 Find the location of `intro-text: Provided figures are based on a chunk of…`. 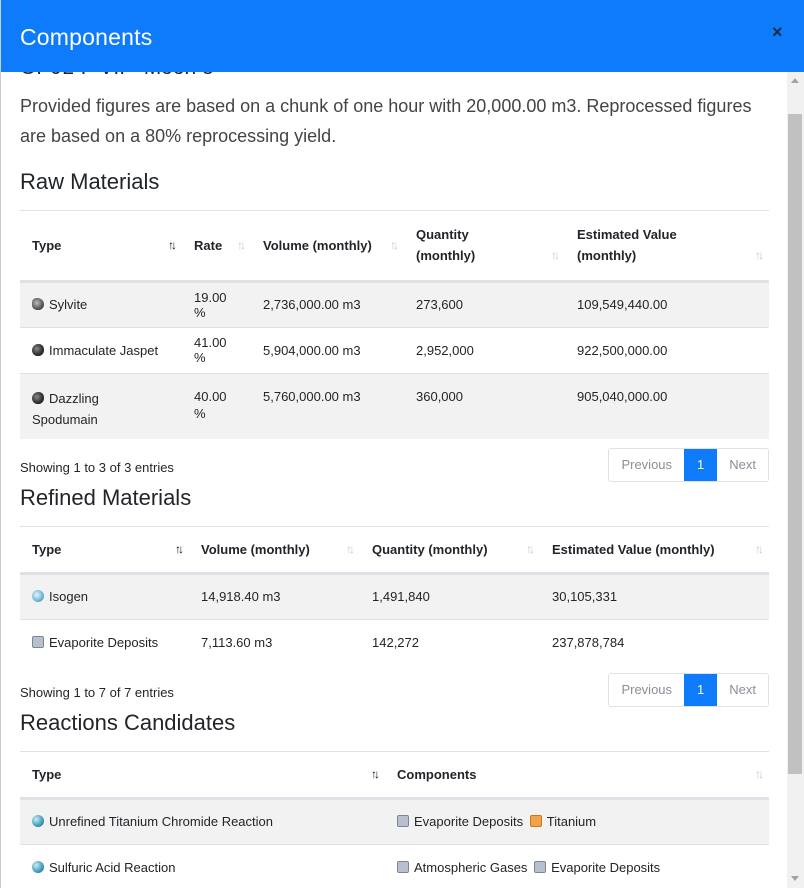

intro-text: Provided figures are based on a chunk of… is located at coordinates (386, 121).